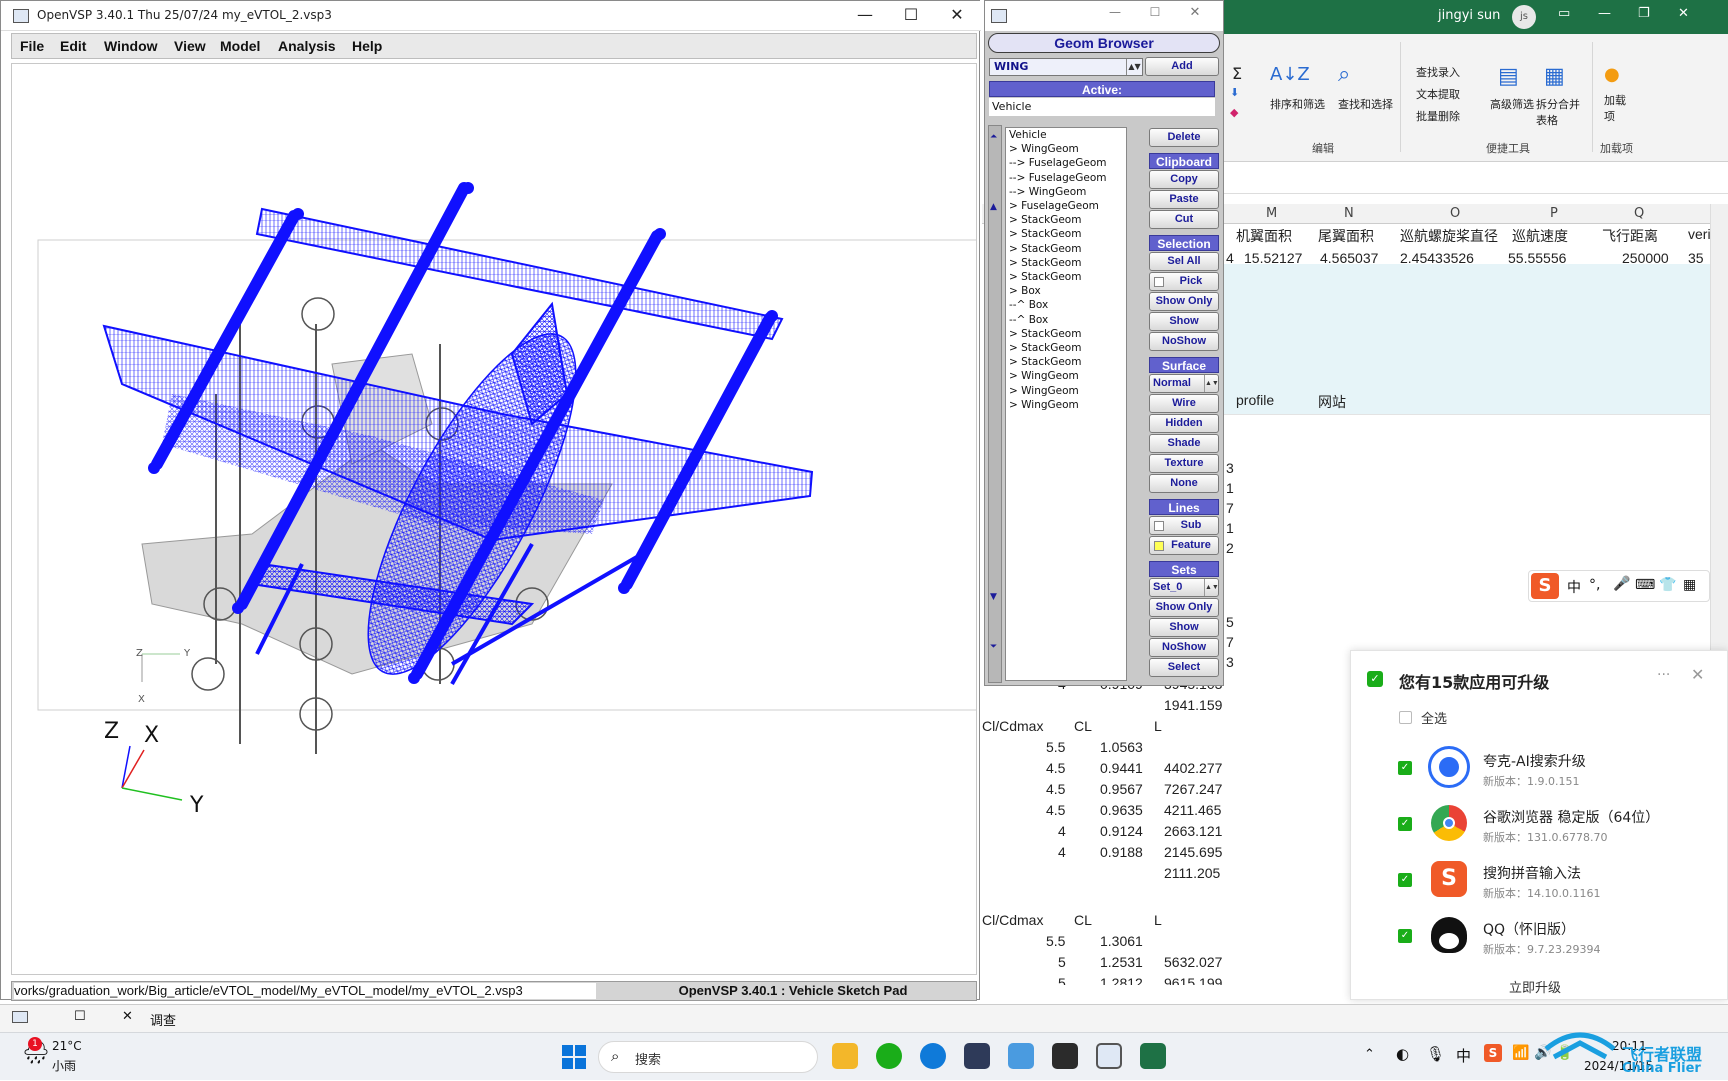 Image resolution: width=1728 pixels, height=1081 pixels. Describe the element at coordinates (1184, 321) in the screenshot. I see `show-button: Show` at that location.